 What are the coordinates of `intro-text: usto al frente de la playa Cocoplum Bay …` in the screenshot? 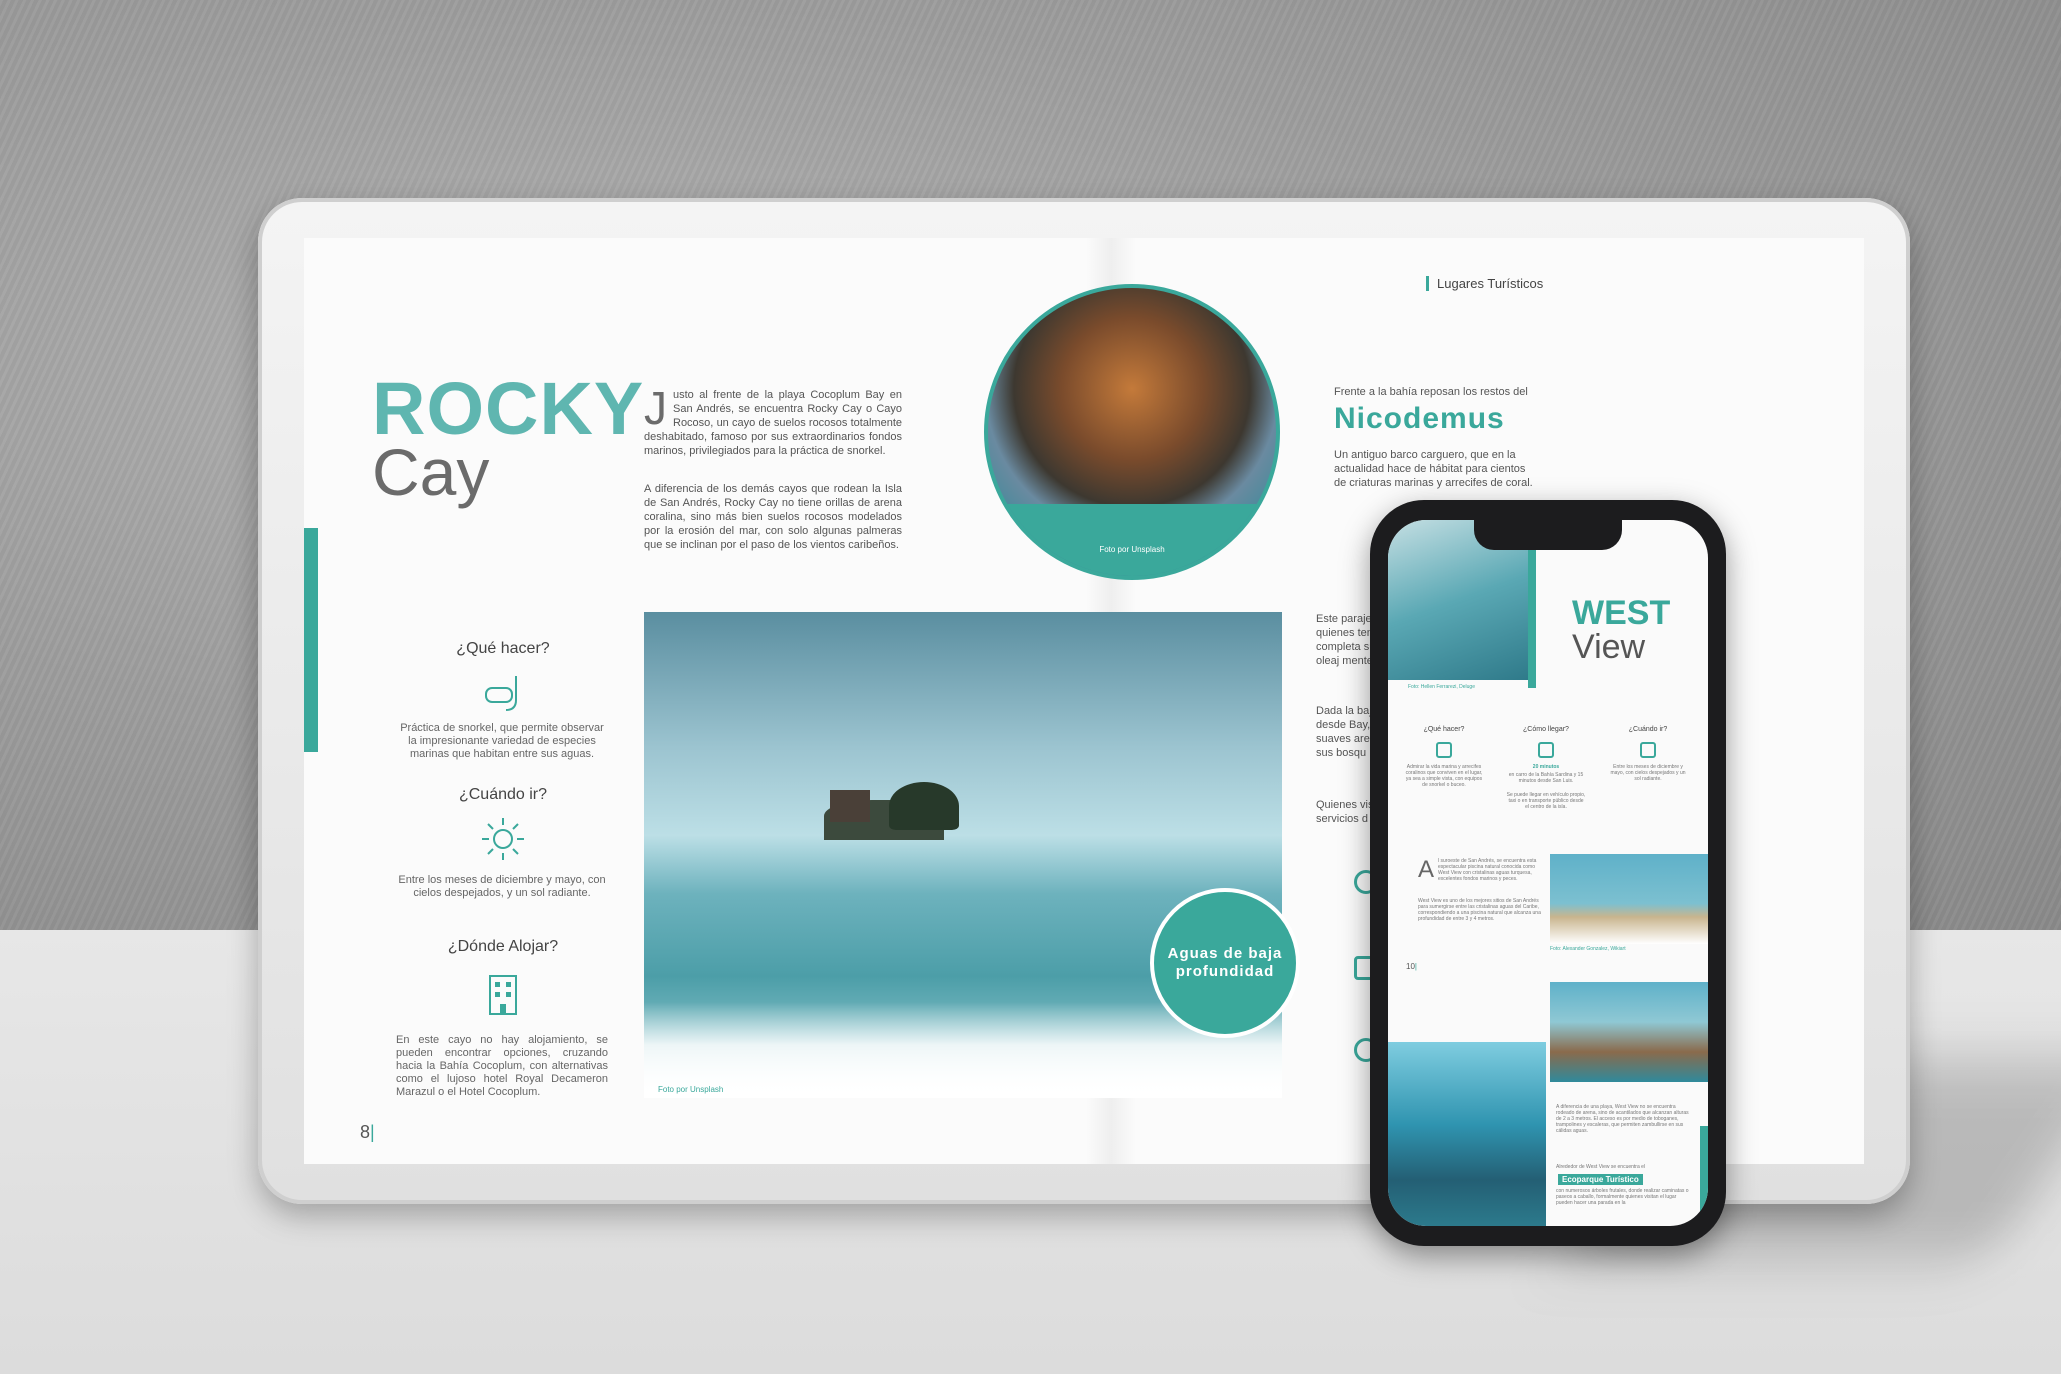 It's located at (773, 423).